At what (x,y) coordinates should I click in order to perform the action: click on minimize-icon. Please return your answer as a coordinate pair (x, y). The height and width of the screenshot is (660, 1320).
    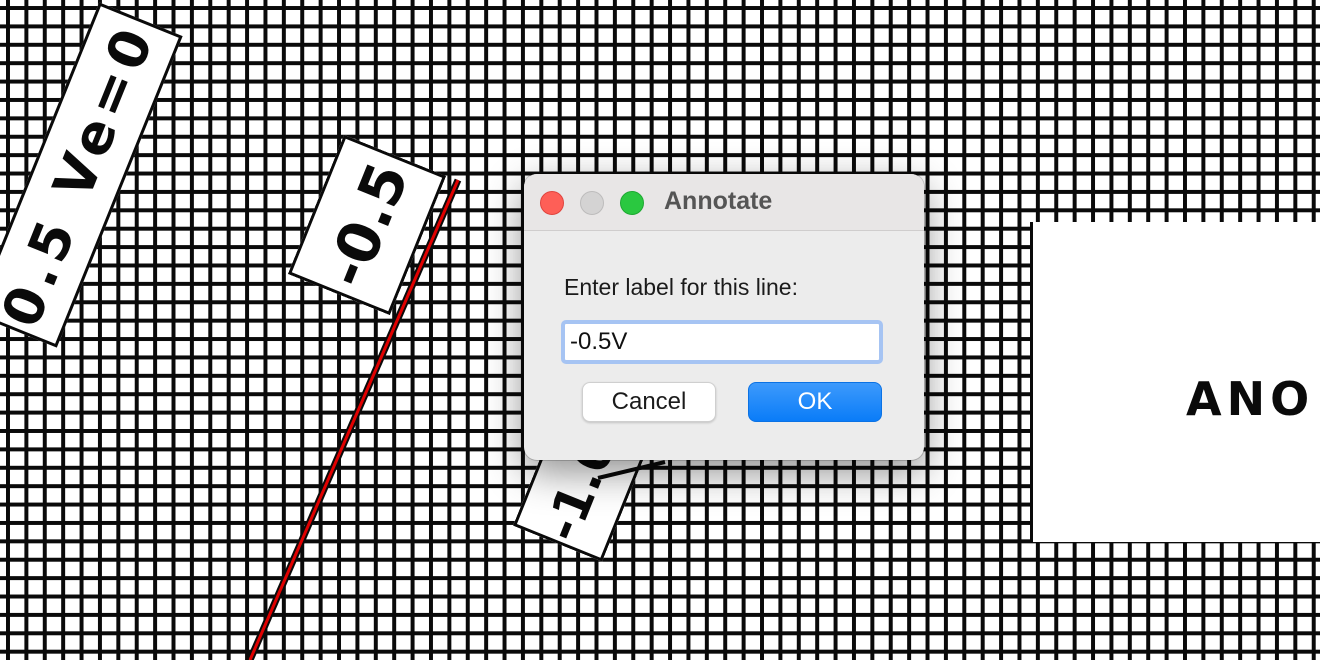
    Looking at the image, I should click on (592, 203).